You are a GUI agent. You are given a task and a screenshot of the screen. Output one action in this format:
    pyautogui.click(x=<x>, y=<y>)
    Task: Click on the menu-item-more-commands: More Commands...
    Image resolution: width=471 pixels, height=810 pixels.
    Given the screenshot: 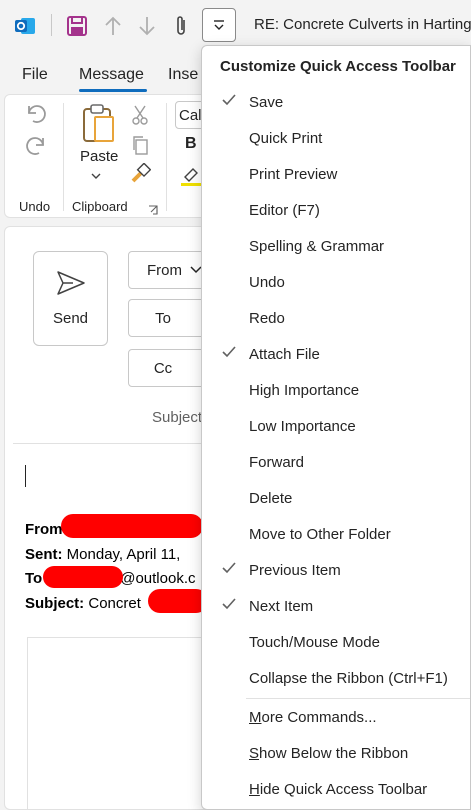 What is the action you would take?
    pyautogui.click(x=336, y=717)
    